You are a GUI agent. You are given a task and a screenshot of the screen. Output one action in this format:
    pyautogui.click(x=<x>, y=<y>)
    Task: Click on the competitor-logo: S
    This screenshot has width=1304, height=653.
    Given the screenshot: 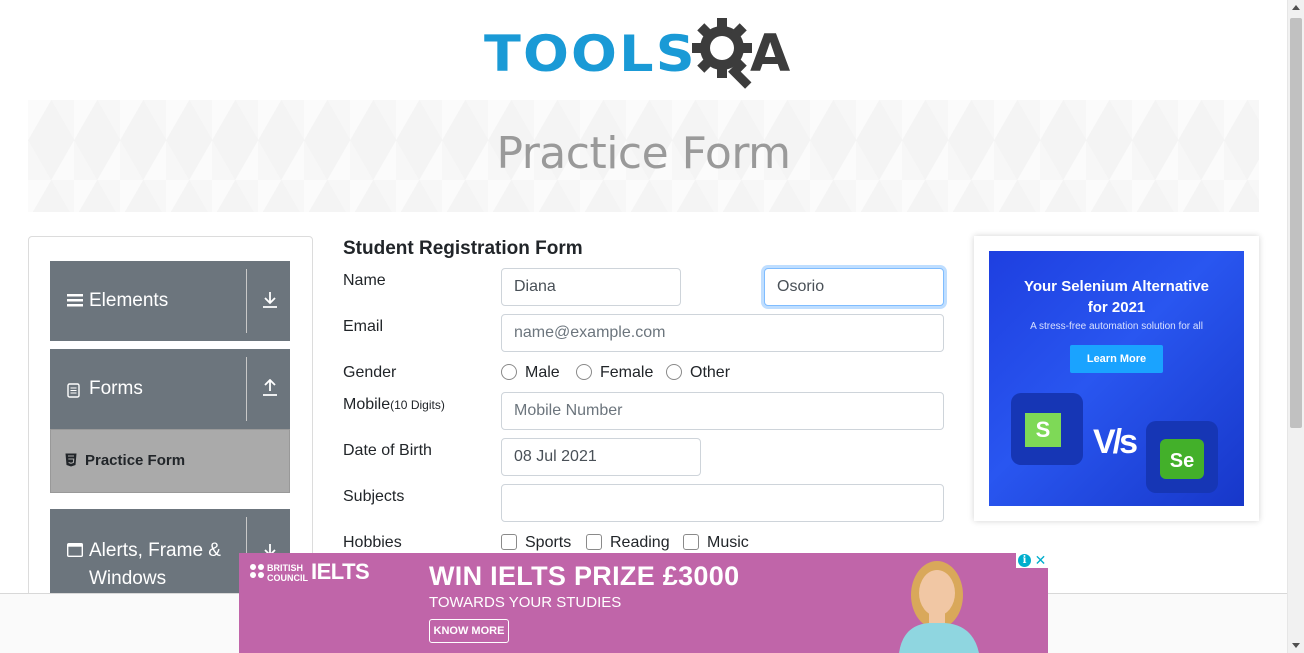 What is the action you would take?
    pyautogui.click(x=1043, y=430)
    